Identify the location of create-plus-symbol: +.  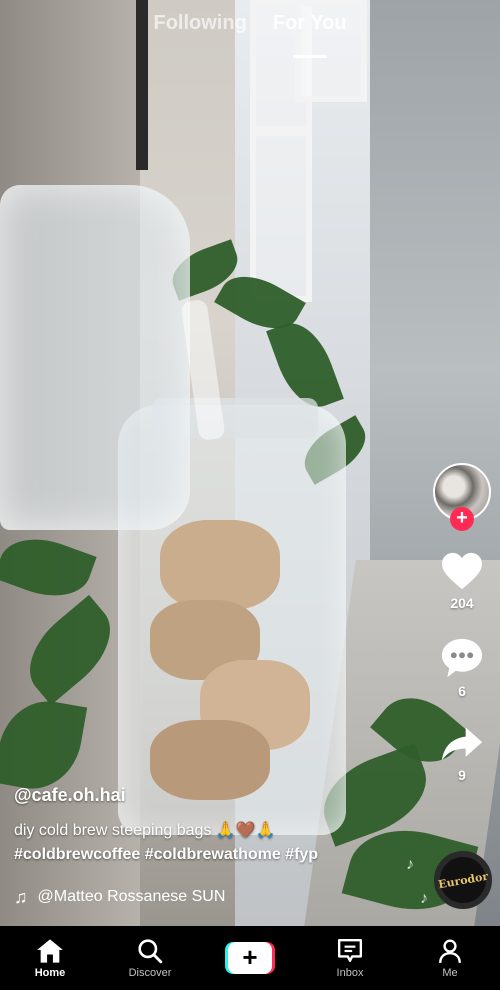
(250, 958).